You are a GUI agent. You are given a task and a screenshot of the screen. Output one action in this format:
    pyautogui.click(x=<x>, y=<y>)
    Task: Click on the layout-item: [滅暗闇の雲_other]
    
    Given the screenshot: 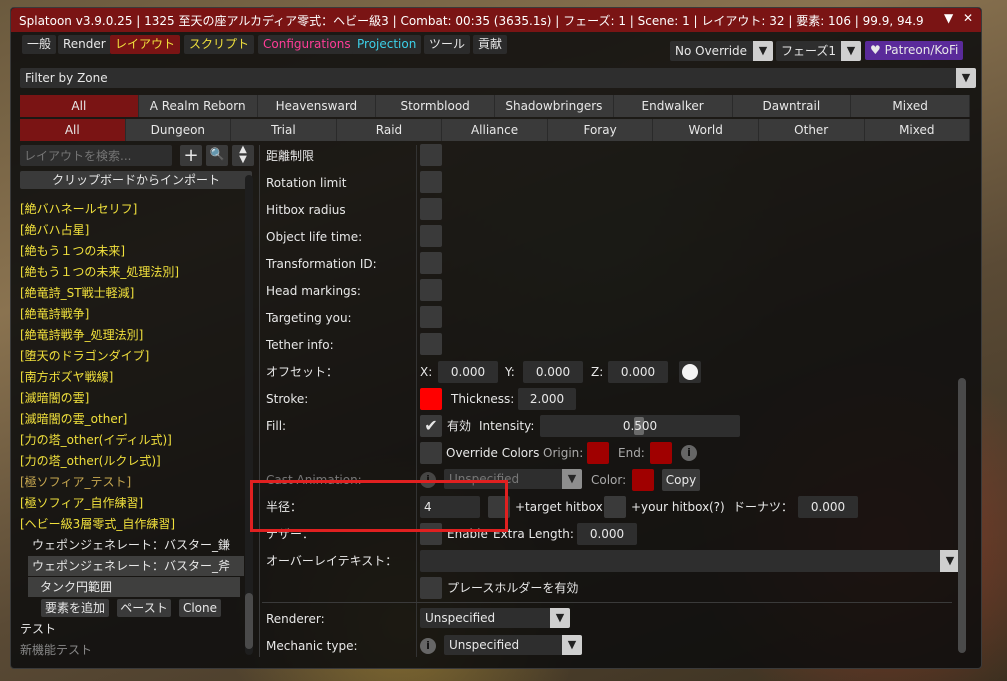 What is the action you would take?
    pyautogui.click(x=73, y=419)
    